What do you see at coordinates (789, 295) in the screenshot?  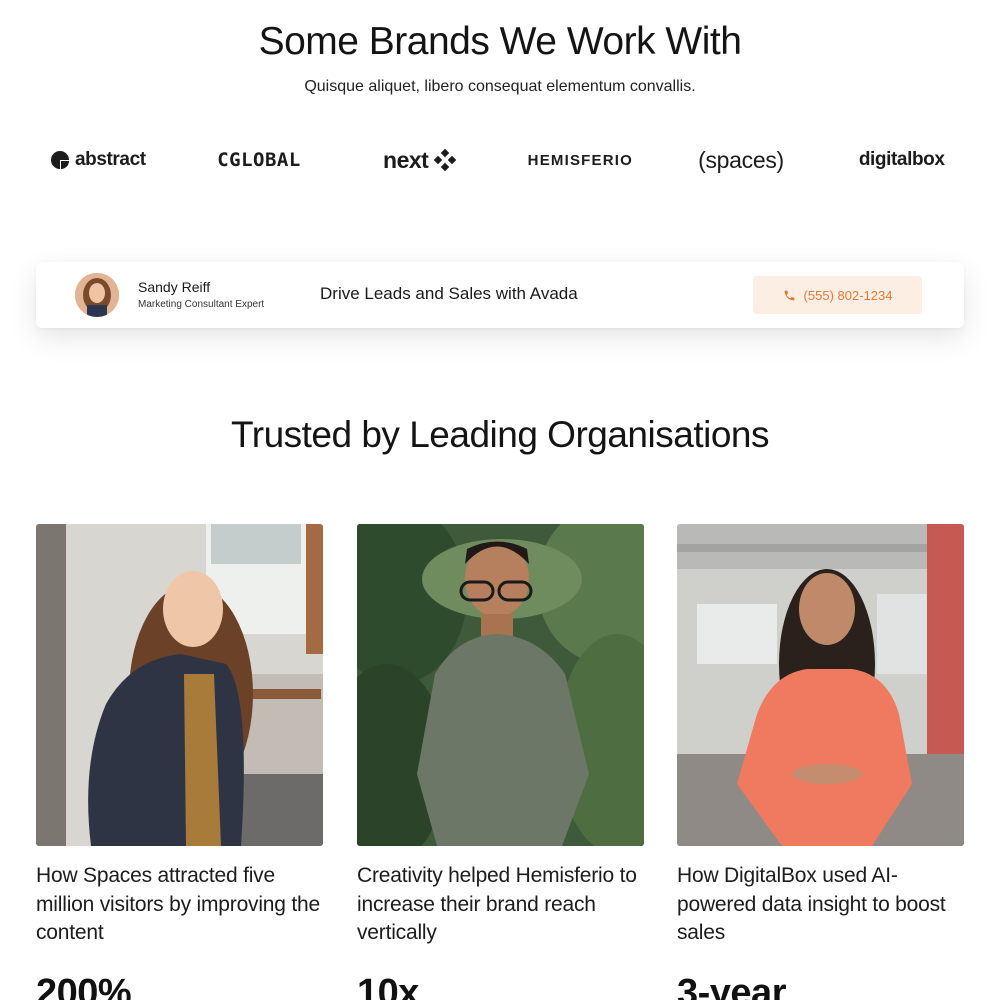 I see `phone-icon` at bounding box center [789, 295].